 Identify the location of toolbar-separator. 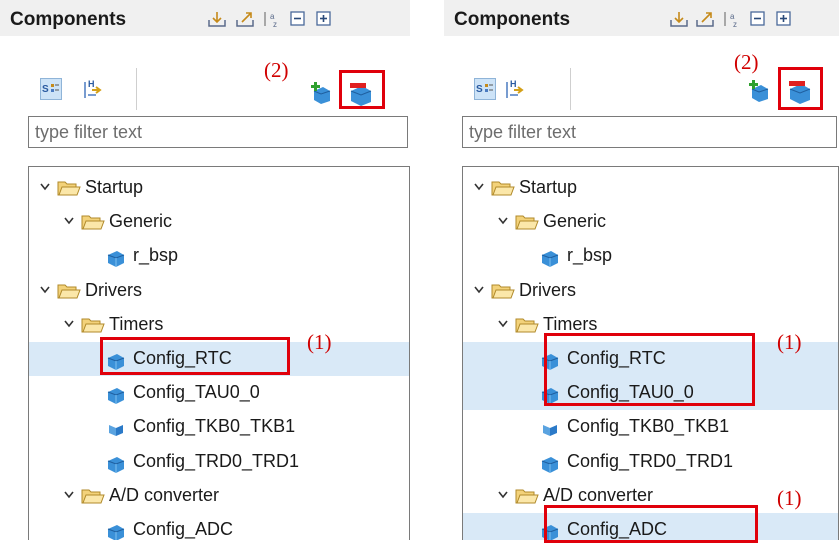
(136, 89).